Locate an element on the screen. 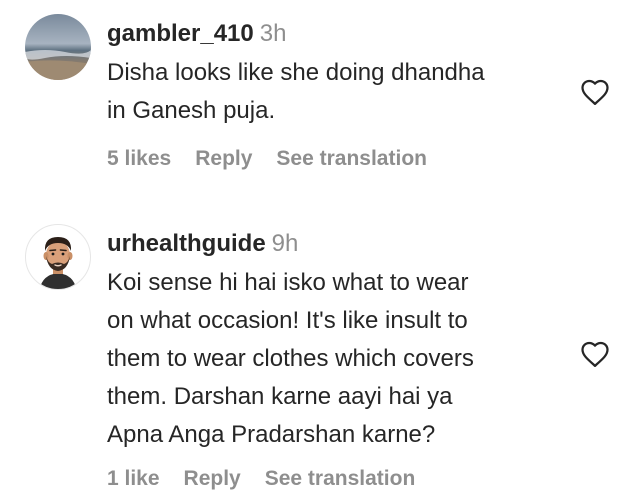 The height and width of the screenshot is (504, 640). beach-photo-avatar is located at coordinates (58, 47).